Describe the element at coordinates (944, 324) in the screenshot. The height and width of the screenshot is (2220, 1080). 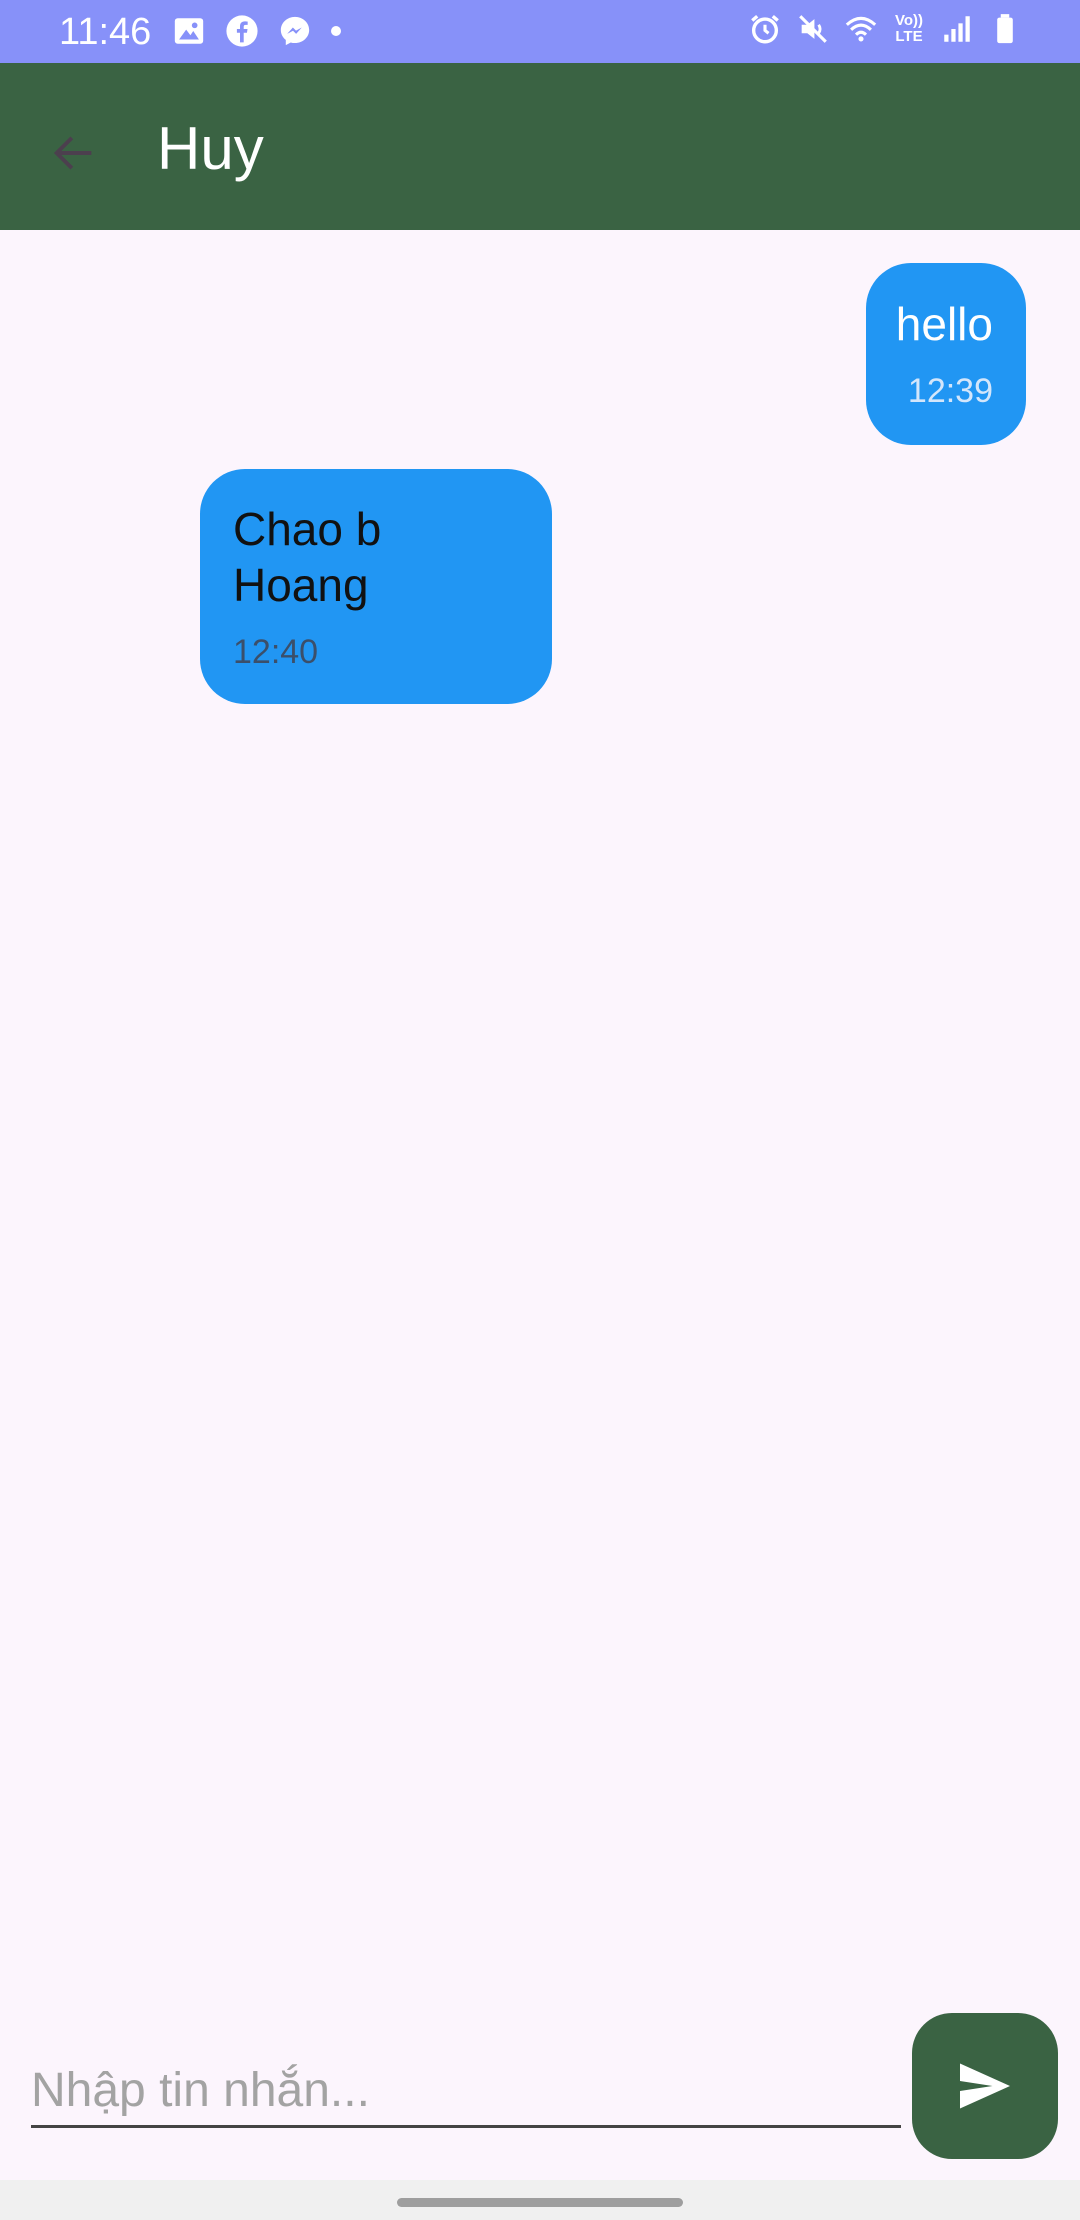
I see `message-text: hello` at that location.